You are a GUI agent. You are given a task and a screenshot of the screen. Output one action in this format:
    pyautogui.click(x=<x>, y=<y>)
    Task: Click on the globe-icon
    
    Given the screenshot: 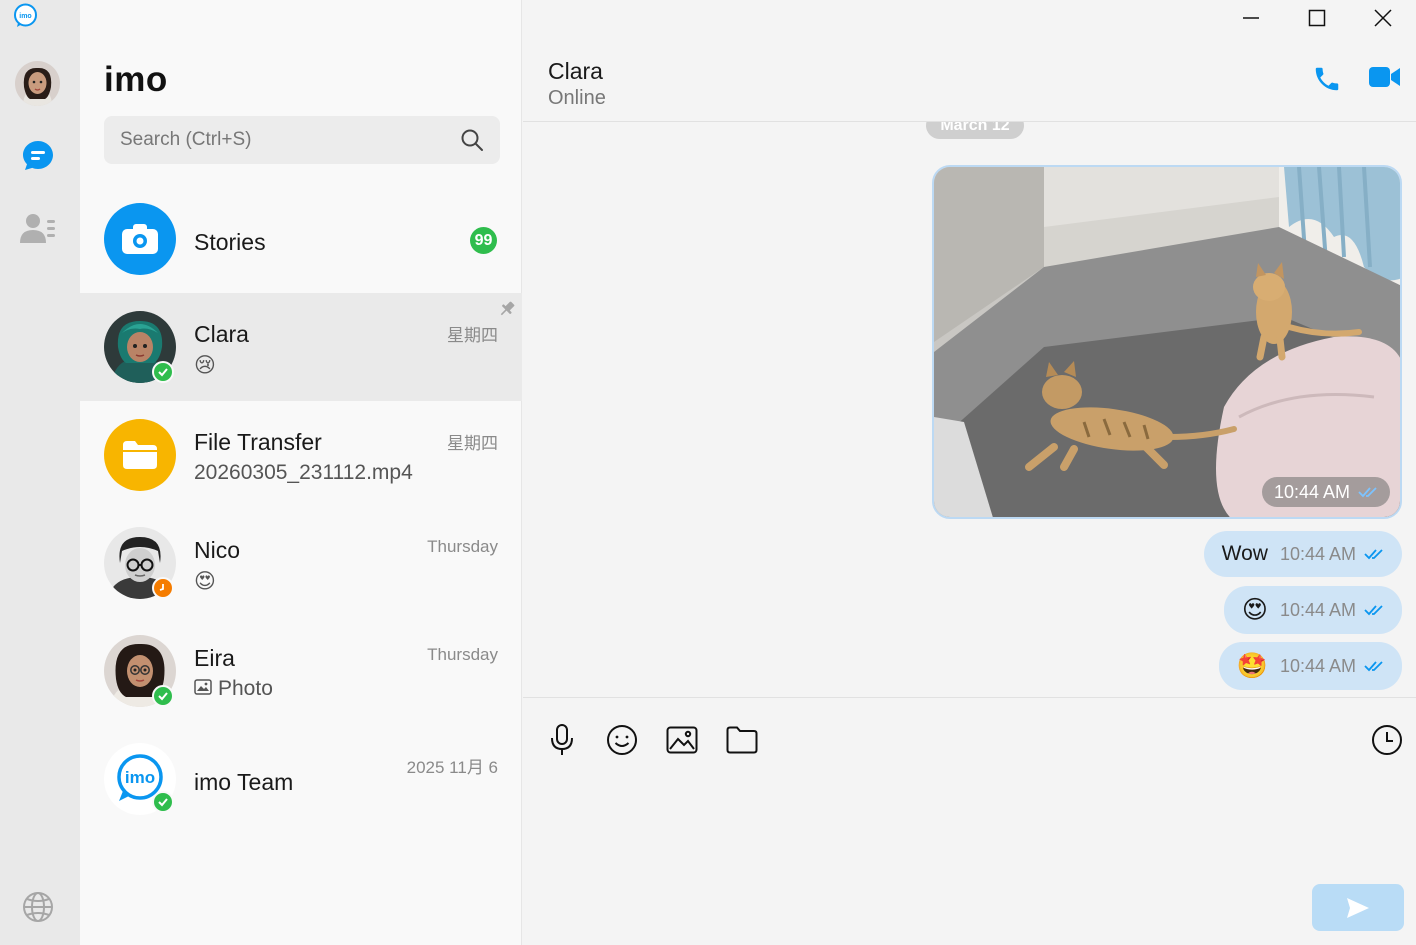 What is the action you would take?
    pyautogui.click(x=38, y=907)
    